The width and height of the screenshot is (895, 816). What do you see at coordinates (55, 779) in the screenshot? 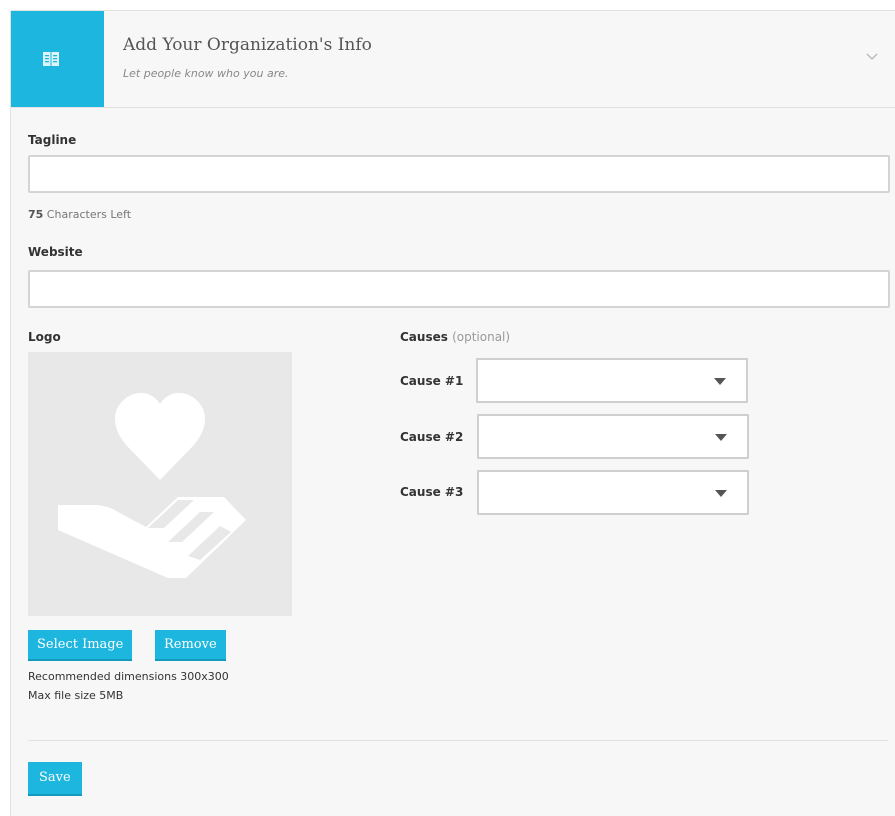
I see `save-button: Save` at bounding box center [55, 779].